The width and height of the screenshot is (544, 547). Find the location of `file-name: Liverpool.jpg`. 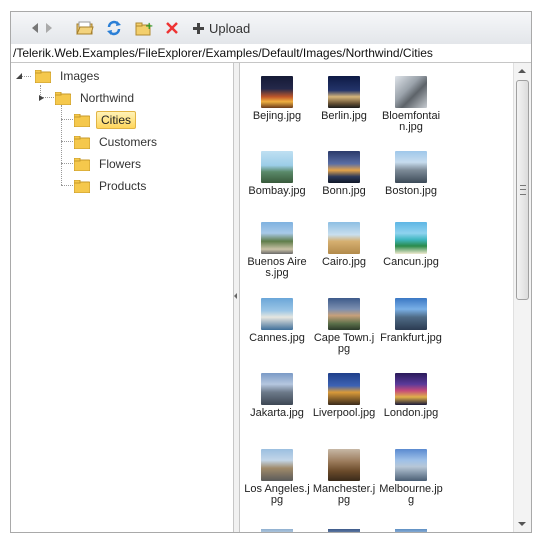

file-name: Liverpool.jpg is located at coordinates (344, 413).